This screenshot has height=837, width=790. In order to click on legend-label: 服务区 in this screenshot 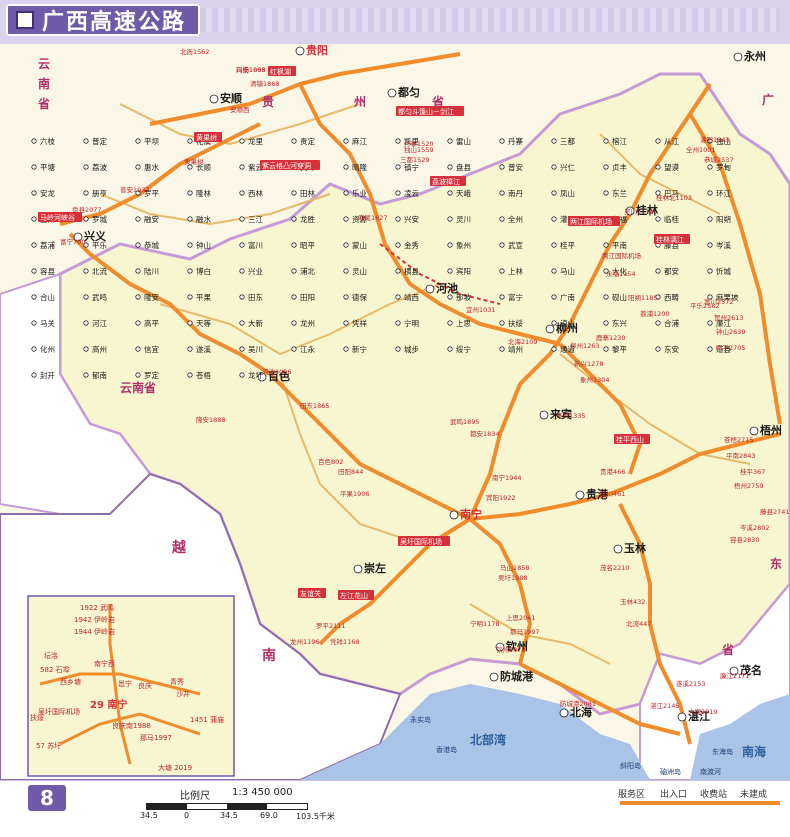, I will do `click(632, 795)`.